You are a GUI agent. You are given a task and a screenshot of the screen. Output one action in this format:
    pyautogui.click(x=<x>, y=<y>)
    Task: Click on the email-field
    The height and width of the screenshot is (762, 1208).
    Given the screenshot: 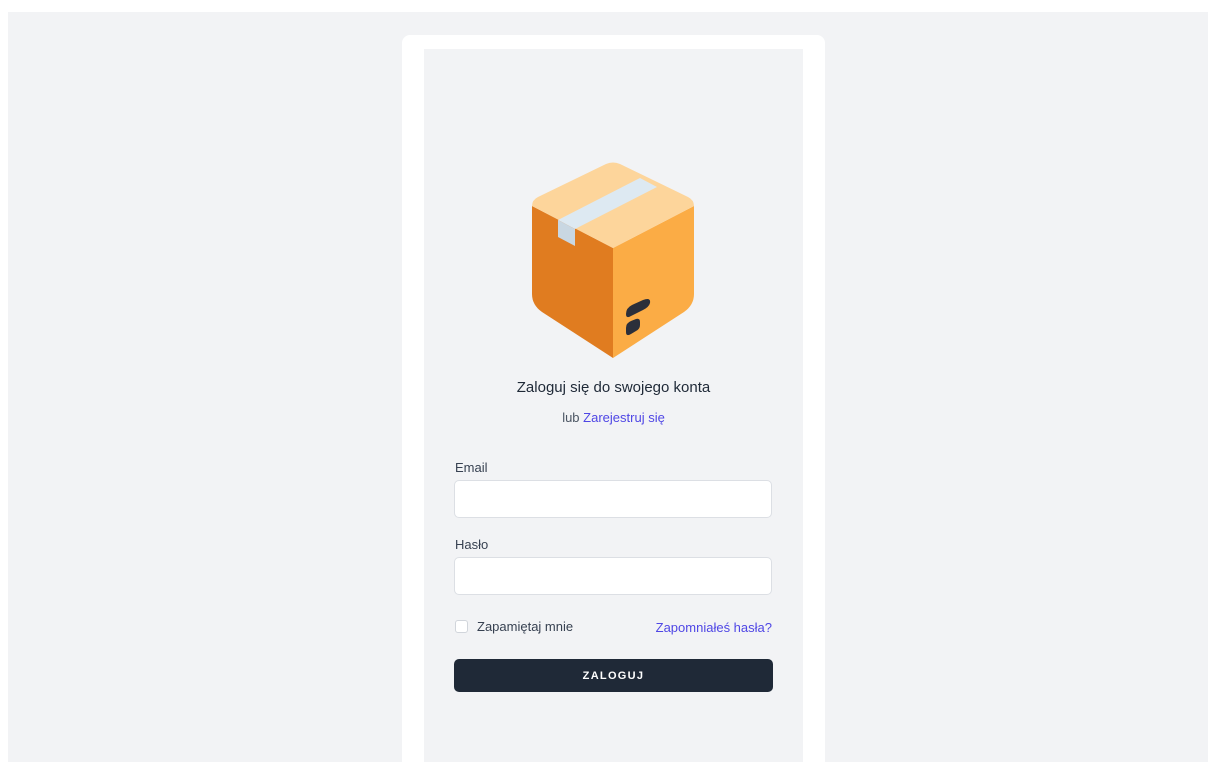 What is the action you would take?
    pyautogui.click(x=613, y=499)
    